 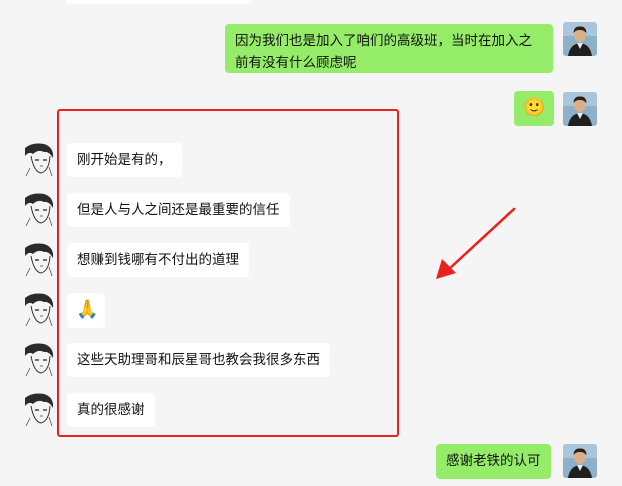 I want to click on message-text: 想赚到钱哪有不付出的道理, so click(x=158, y=260).